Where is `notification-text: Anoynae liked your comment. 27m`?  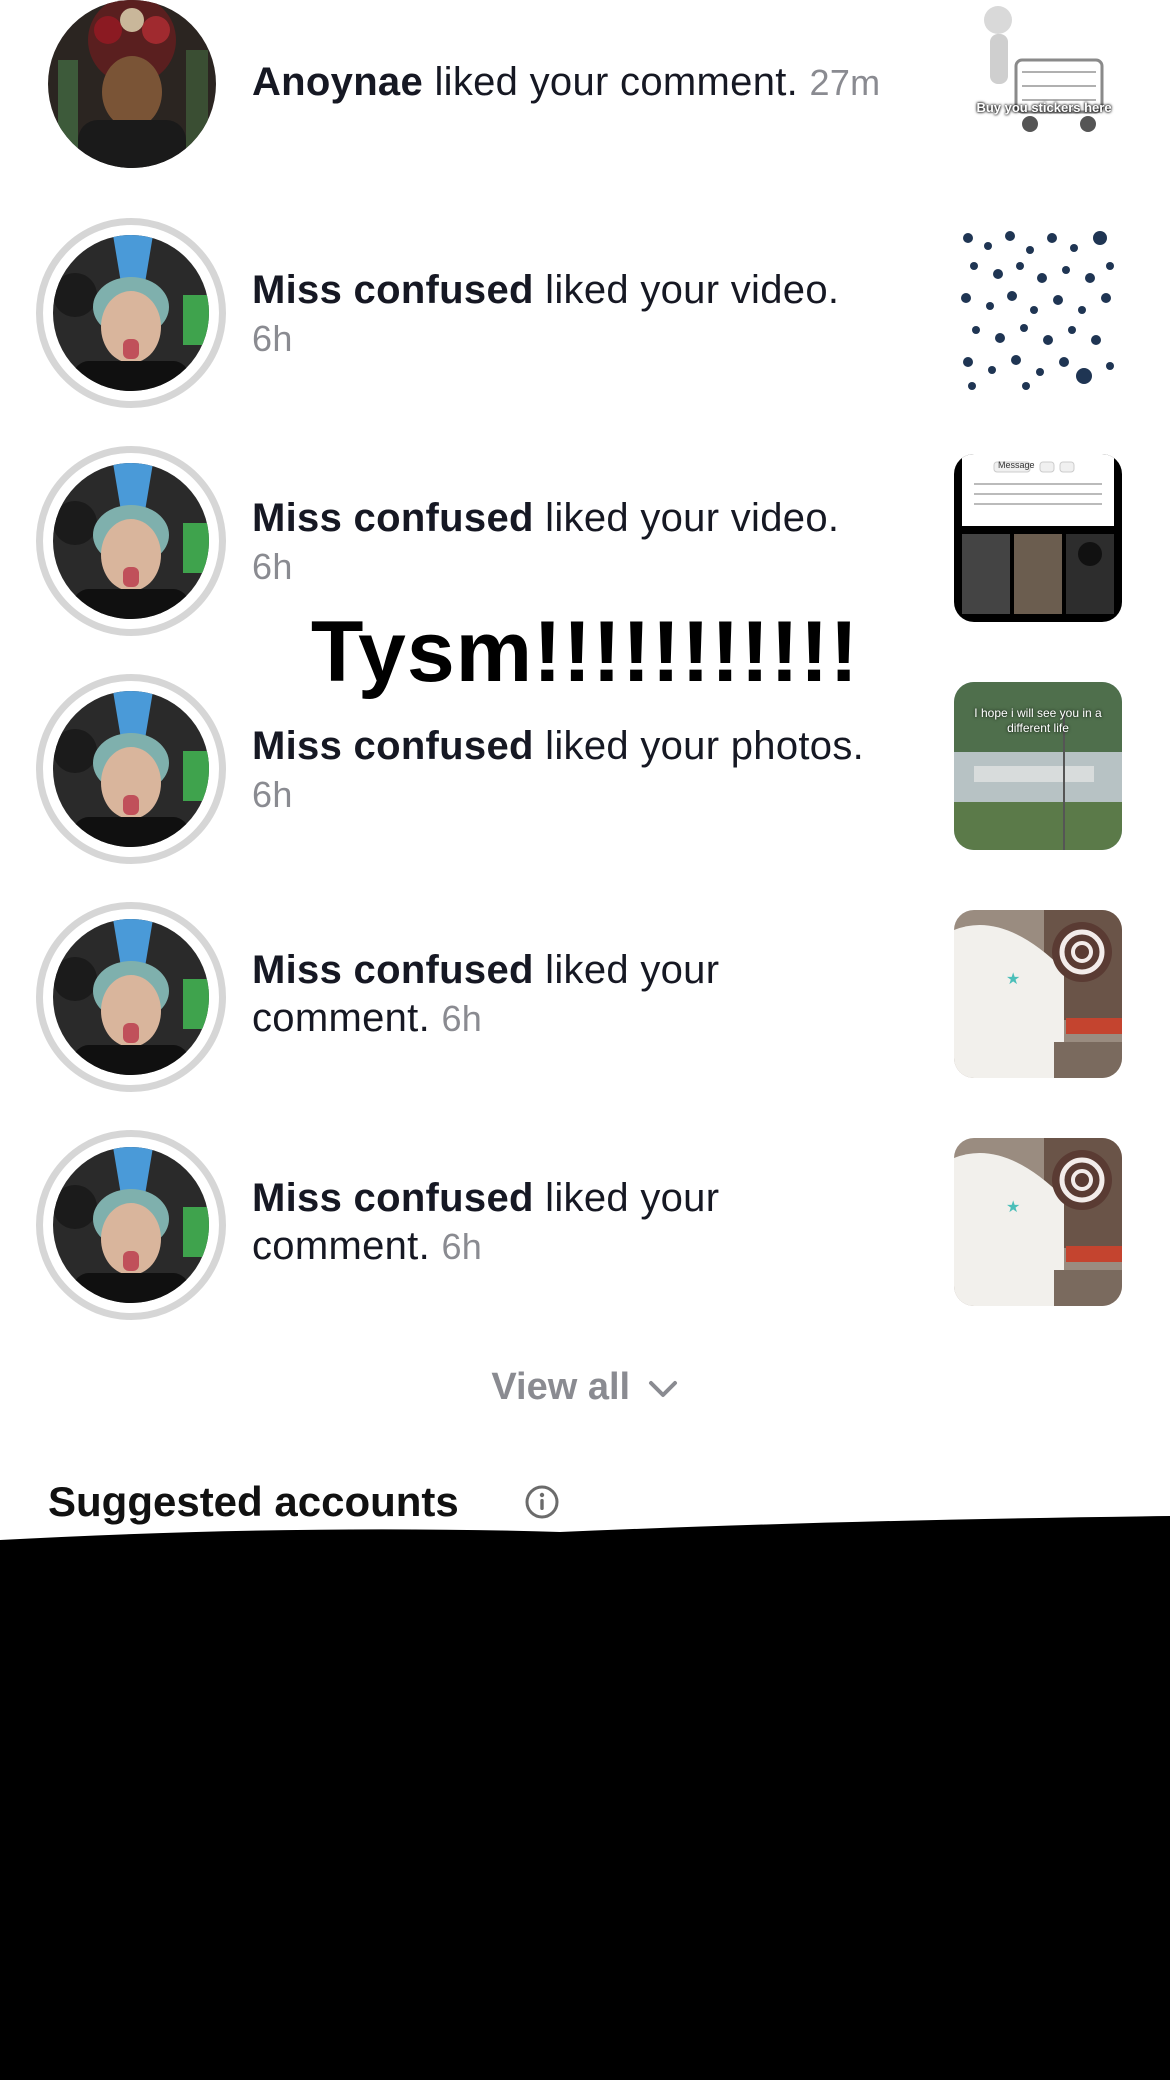
notification-text: Anoynae liked your comment. 27m is located at coordinates (592, 82).